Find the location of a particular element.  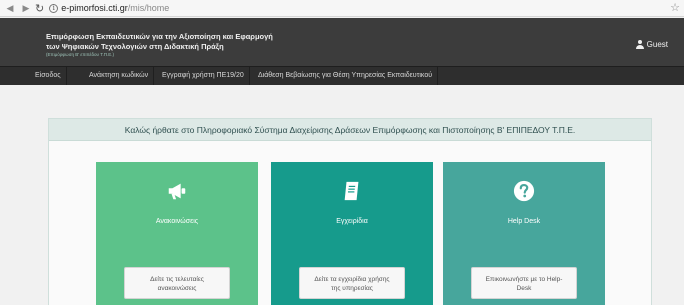

star-icon: ☆ is located at coordinates (675, 7).